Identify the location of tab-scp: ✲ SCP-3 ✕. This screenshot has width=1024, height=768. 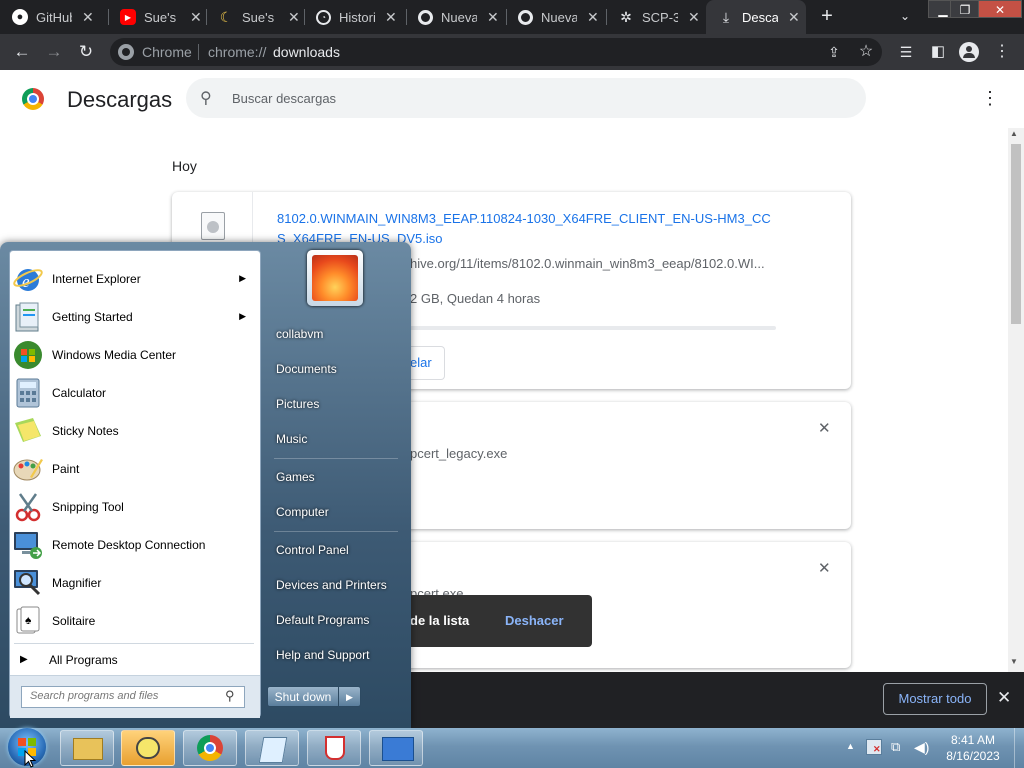
(656, 17).